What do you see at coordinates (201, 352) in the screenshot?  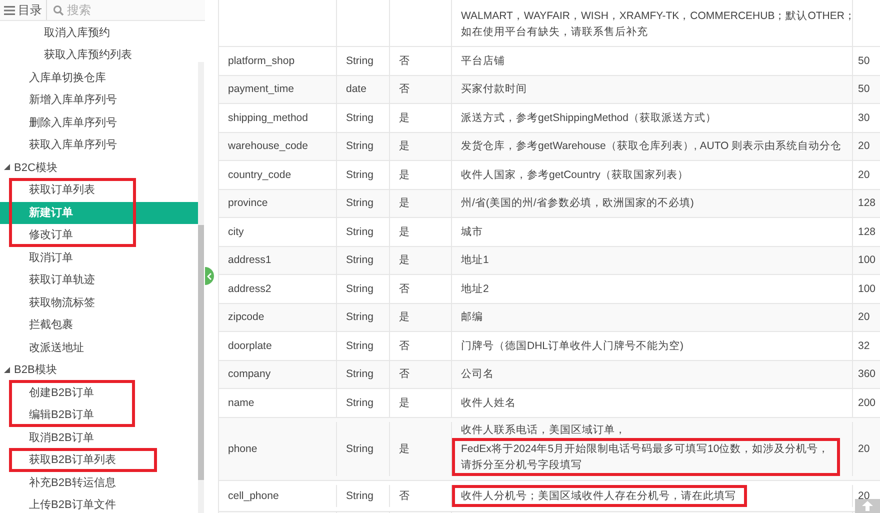 I see `scrollbar-thumb` at bounding box center [201, 352].